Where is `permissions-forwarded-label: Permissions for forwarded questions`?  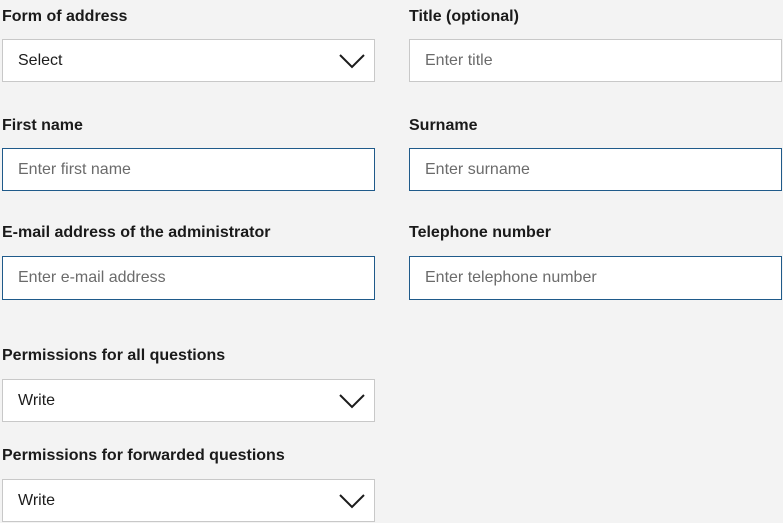
permissions-forwarded-label: Permissions for forwarded questions is located at coordinates (143, 455).